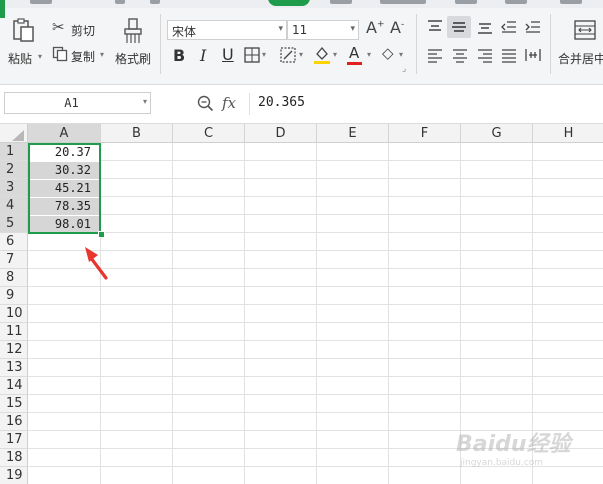  I want to click on paste-label: 粘贴, so click(20, 59).